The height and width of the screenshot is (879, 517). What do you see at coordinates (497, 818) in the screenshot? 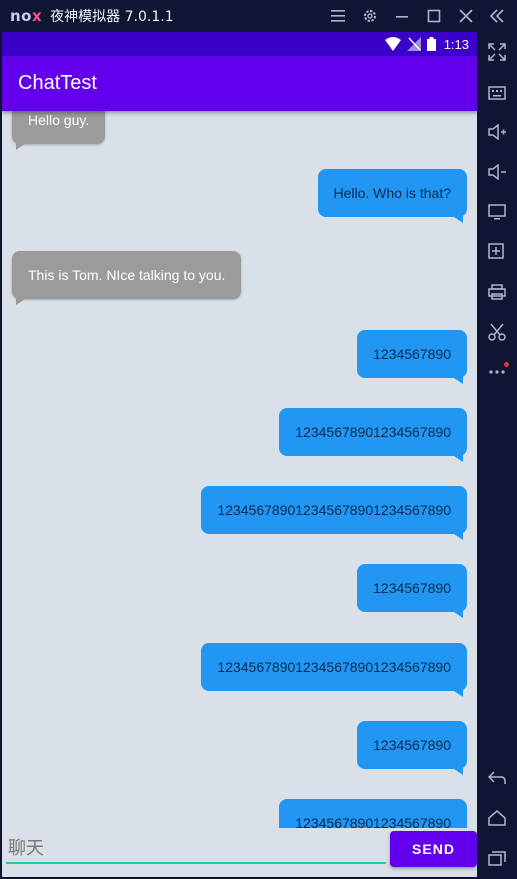
I see `home-icon` at bounding box center [497, 818].